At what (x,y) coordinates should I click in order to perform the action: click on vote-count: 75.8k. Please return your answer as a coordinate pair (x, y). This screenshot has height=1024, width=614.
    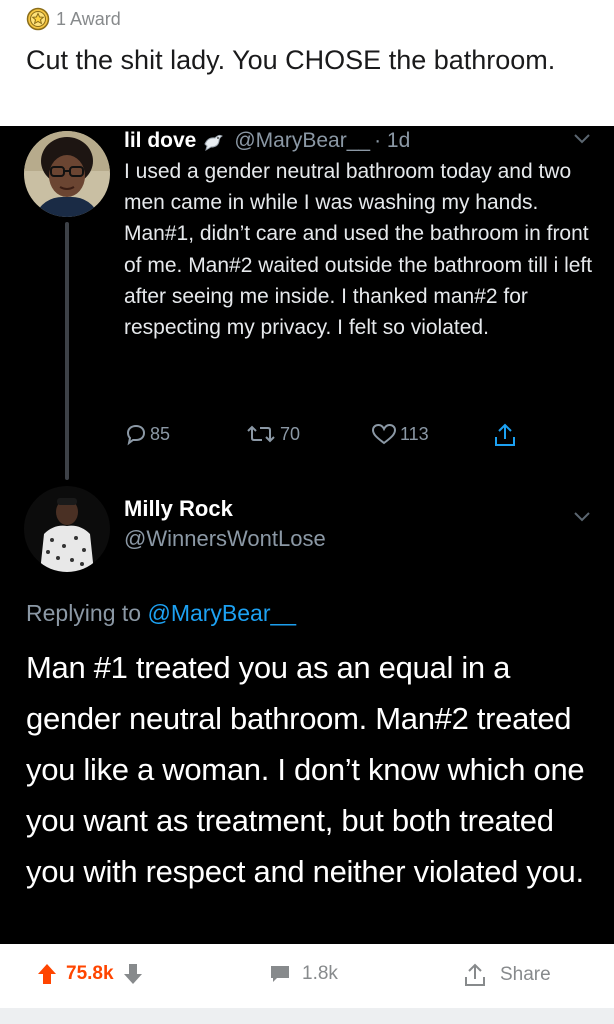
    Looking at the image, I should click on (90, 973).